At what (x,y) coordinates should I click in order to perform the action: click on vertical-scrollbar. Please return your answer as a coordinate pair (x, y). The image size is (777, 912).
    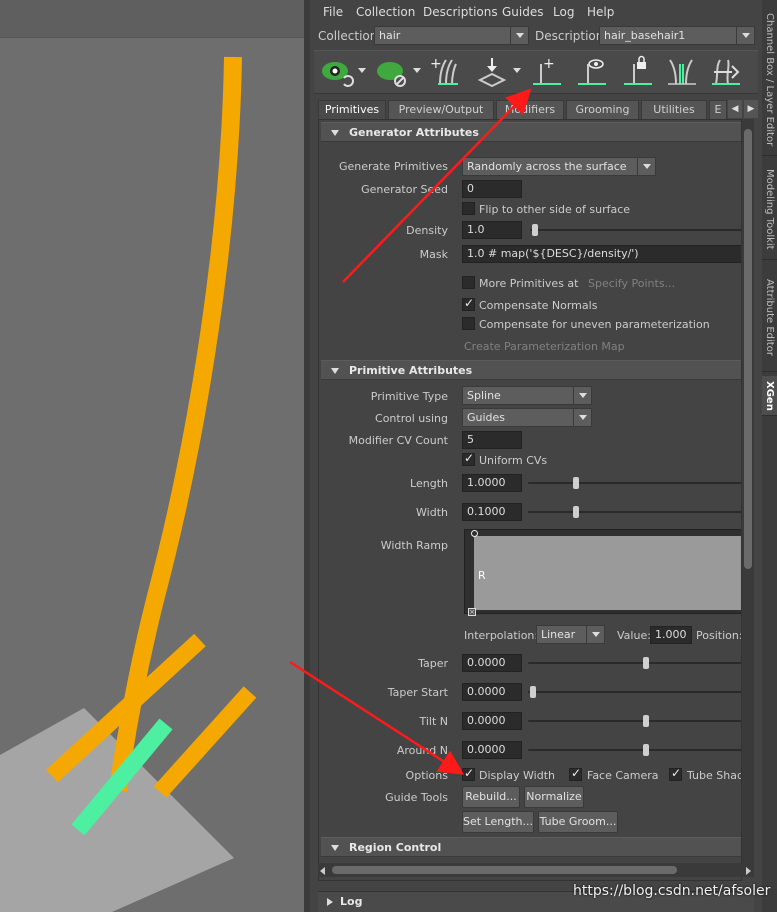
    Looking at the image, I should click on (748, 491).